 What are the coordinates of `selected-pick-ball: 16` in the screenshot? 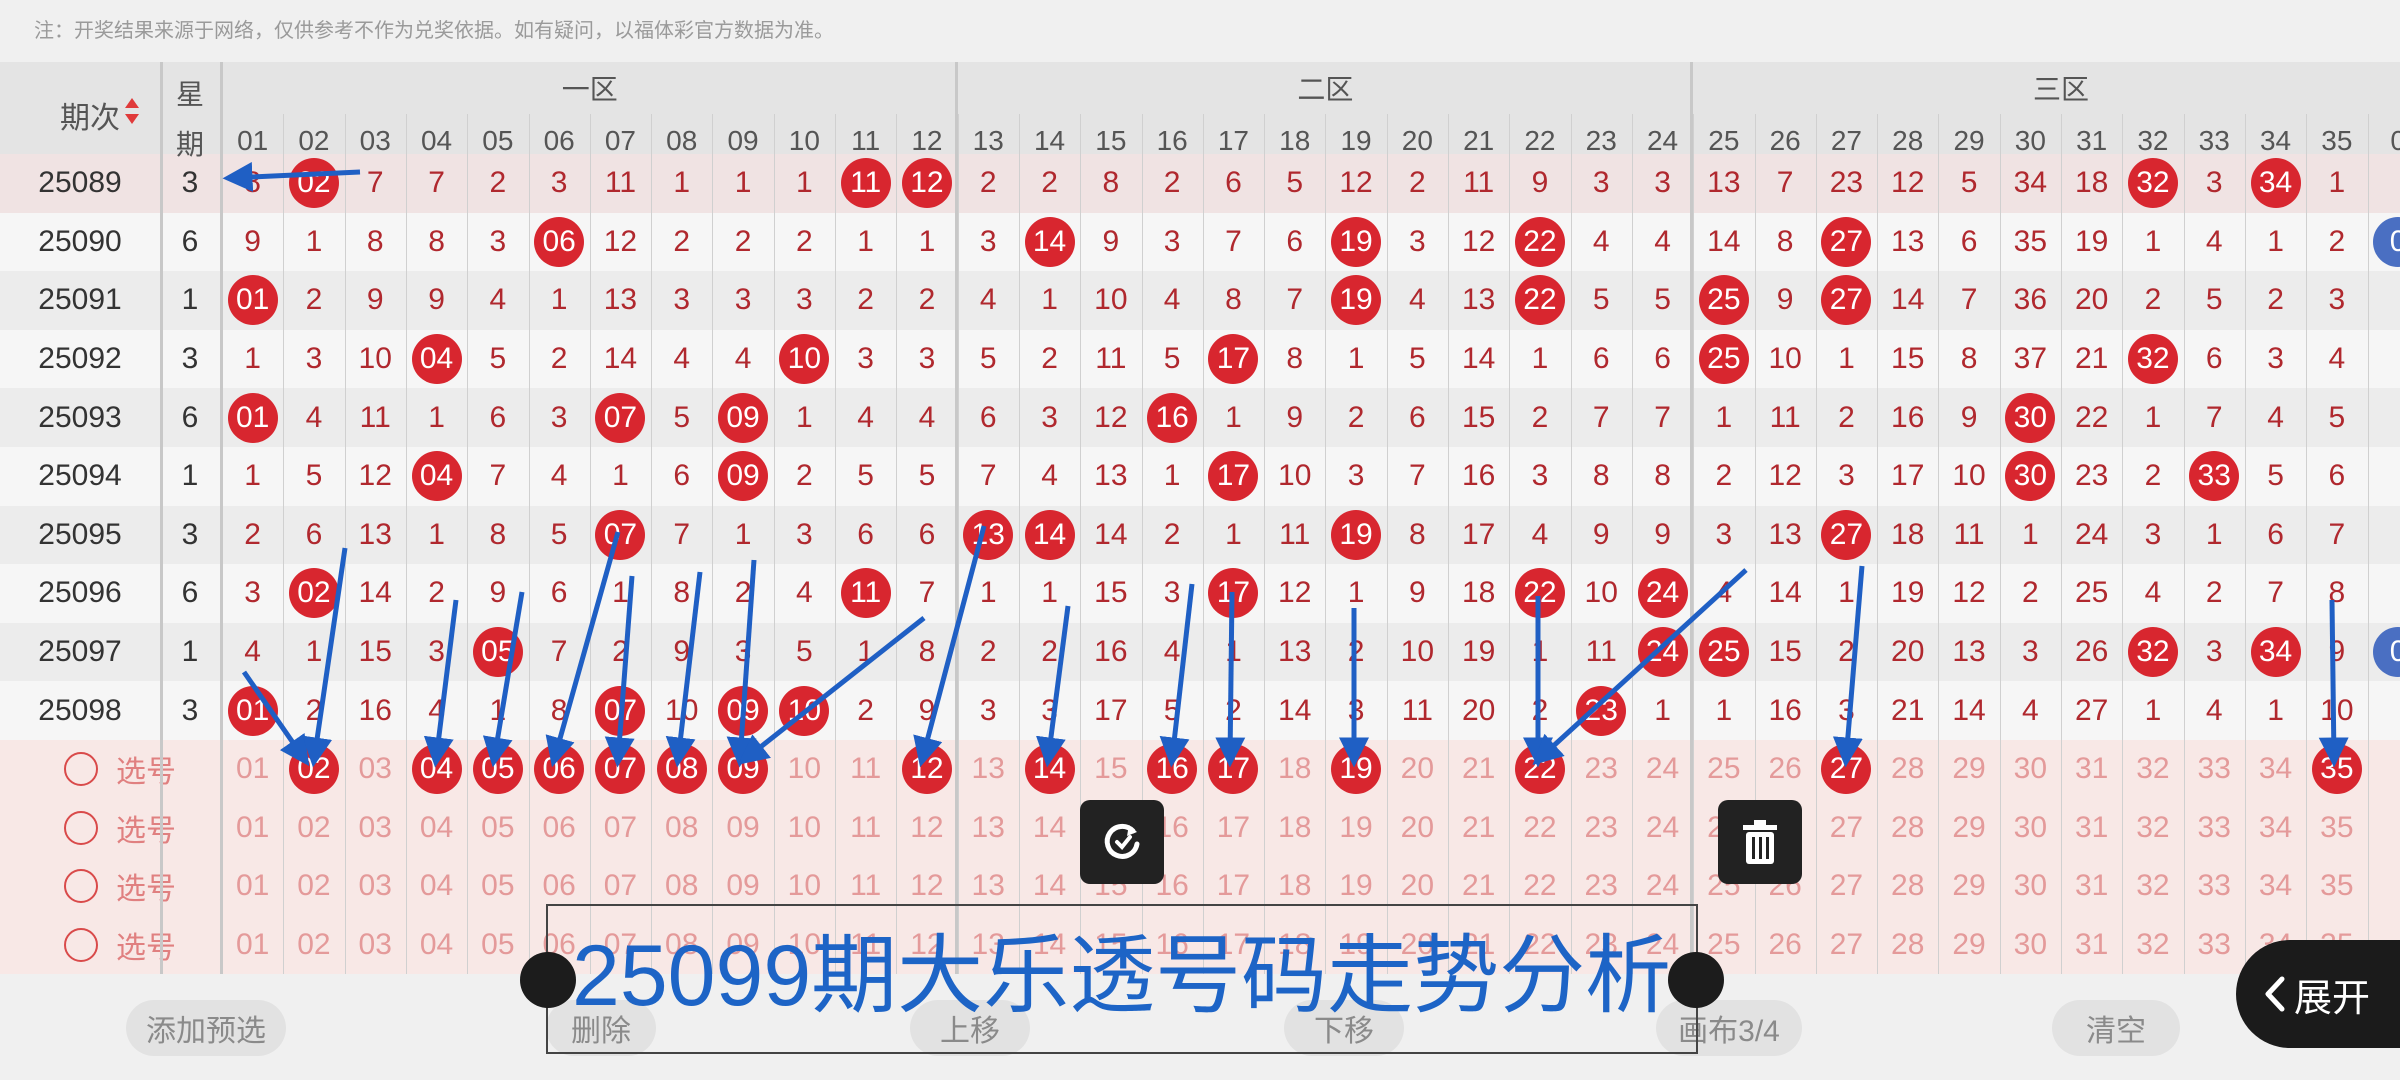 It's located at (1172, 769).